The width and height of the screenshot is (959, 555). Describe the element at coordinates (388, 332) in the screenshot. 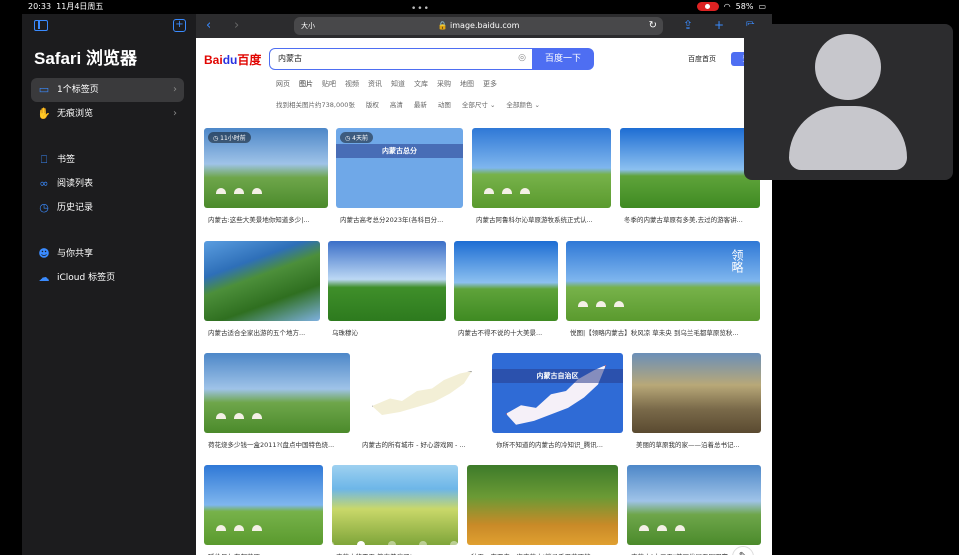

I see `result-caption: 乌珠穆沁` at that location.